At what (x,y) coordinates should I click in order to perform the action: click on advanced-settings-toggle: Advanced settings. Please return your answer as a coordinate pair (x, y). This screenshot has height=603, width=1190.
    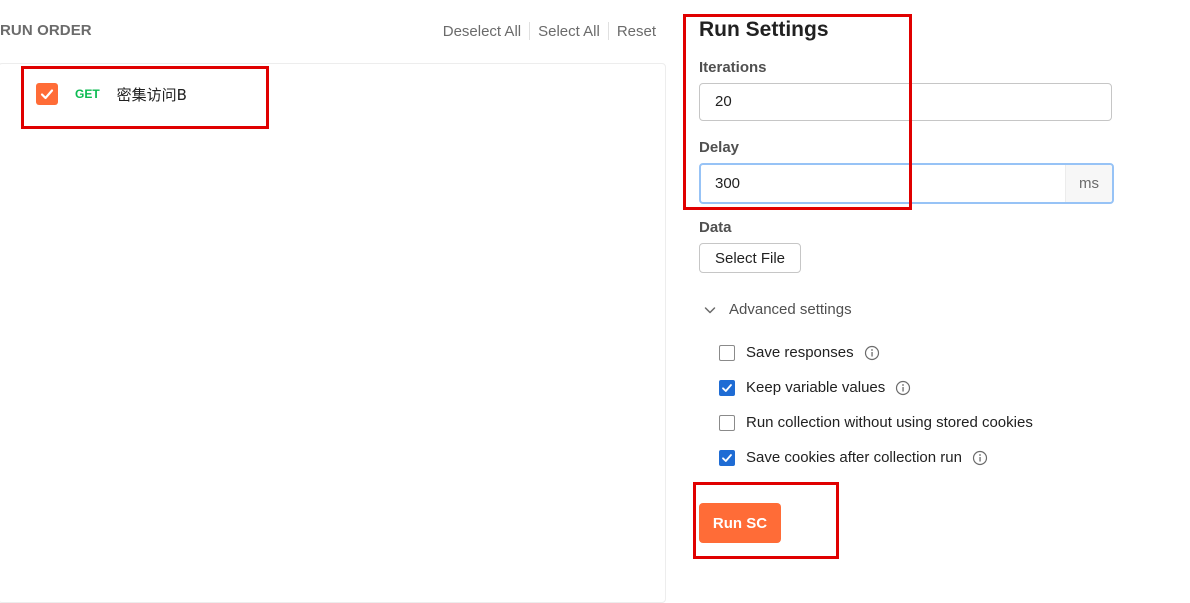
    Looking at the image, I should click on (777, 309).